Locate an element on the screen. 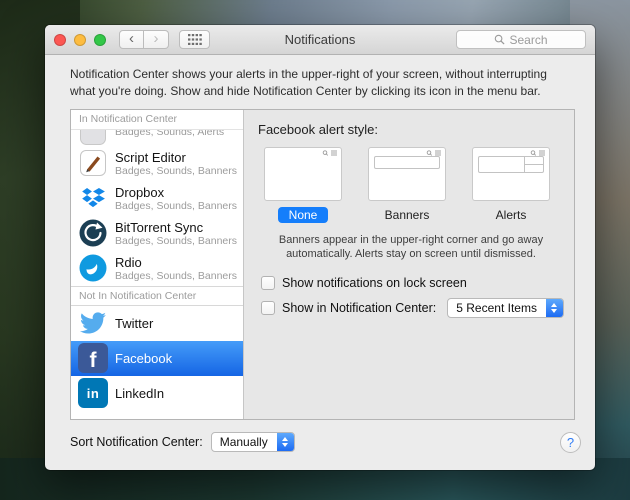 This screenshot has width=630, height=500. sort-popup: Manually is located at coordinates (252, 442).